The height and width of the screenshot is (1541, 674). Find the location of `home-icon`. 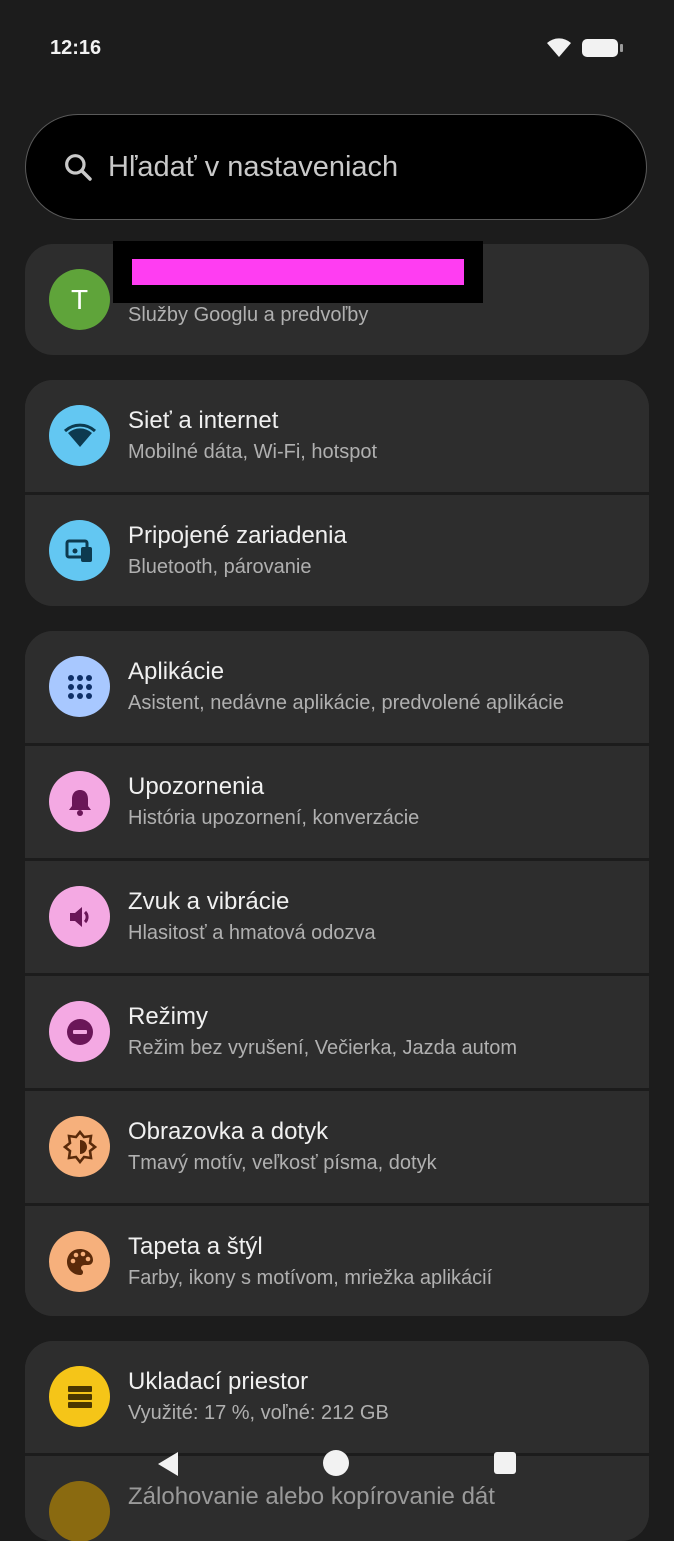

home-icon is located at coordinates (336, 1463).